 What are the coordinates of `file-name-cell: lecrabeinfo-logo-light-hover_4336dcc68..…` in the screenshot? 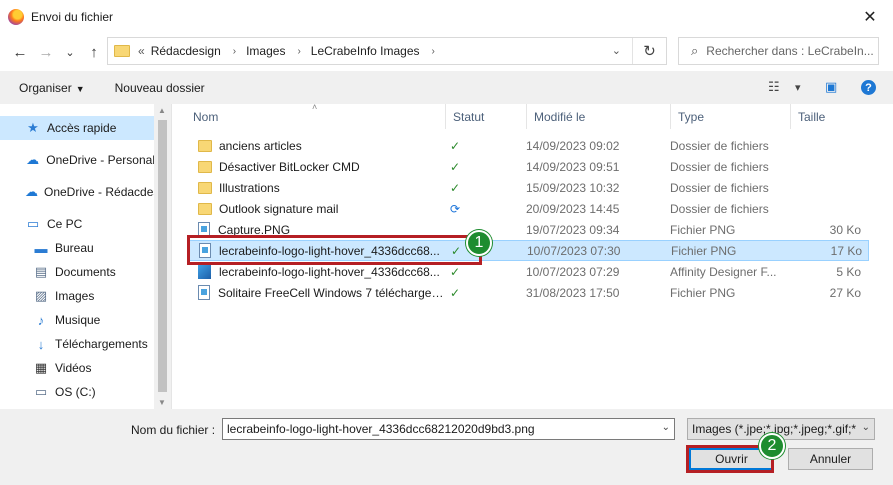 It's located at (317, 271).